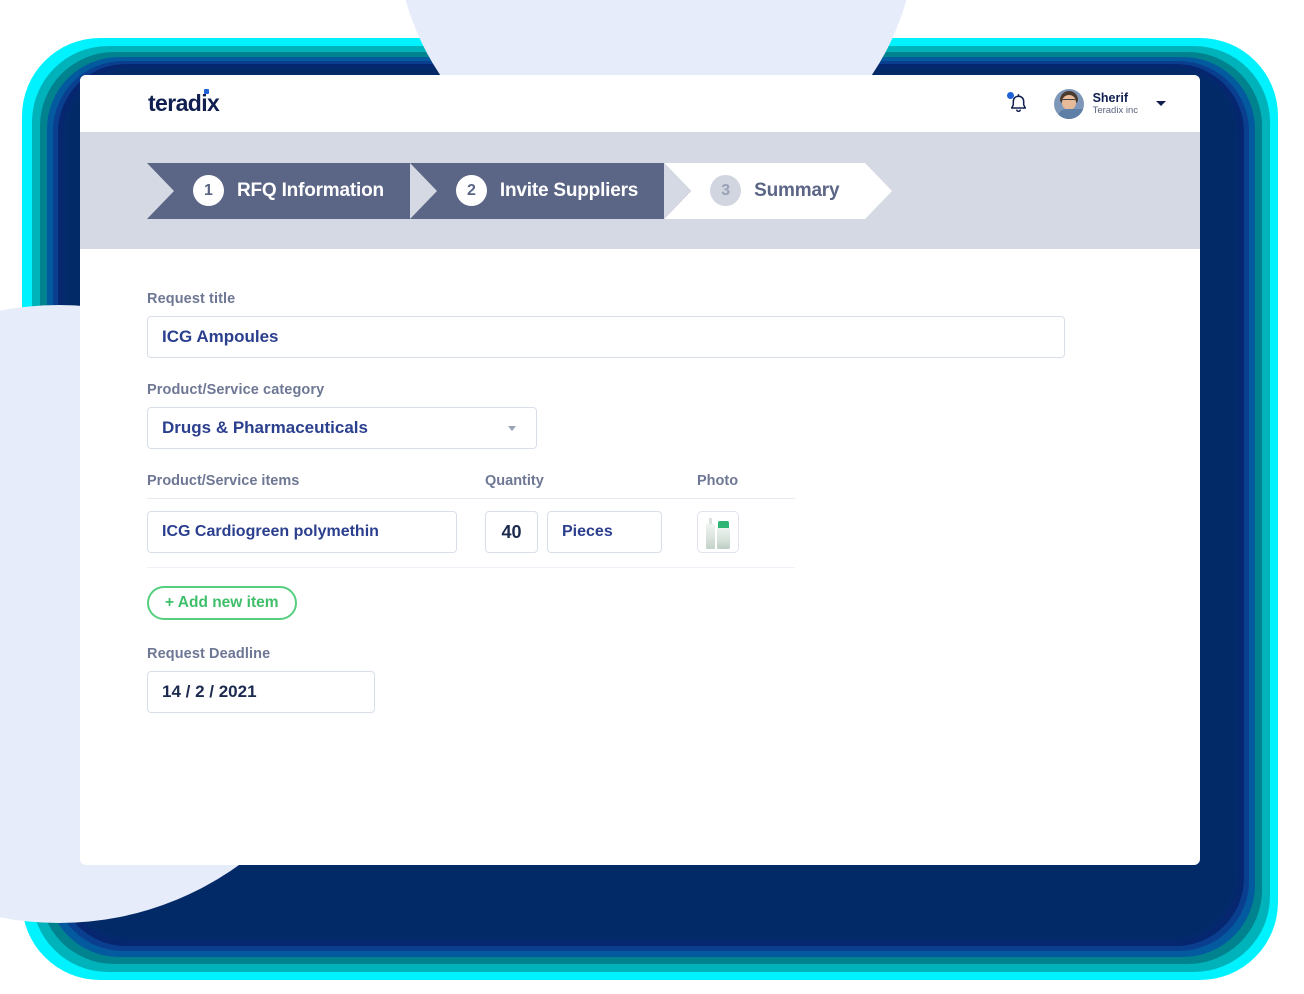 This screenshot has width=1304, height=994. What do you see at coordinates (207, 91) in the screenshot?
I see `logo-dot-icon` at bounding box center [207, 91].